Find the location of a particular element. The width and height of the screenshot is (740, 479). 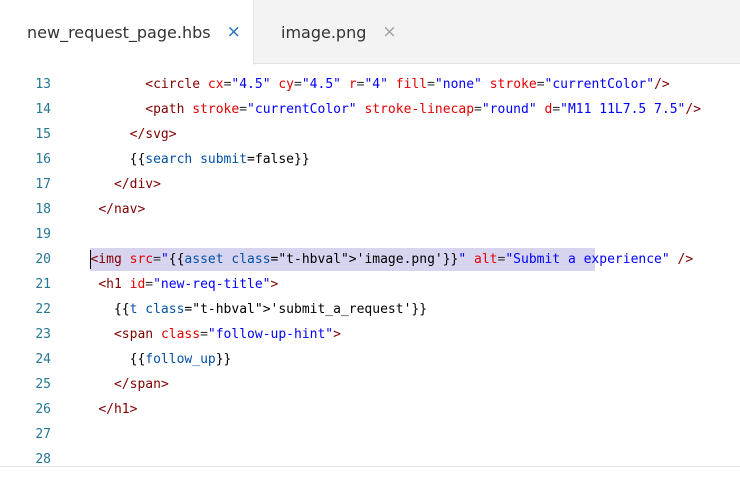

tab-label: new_request_page.hbs is located at coordinates (119, 32).